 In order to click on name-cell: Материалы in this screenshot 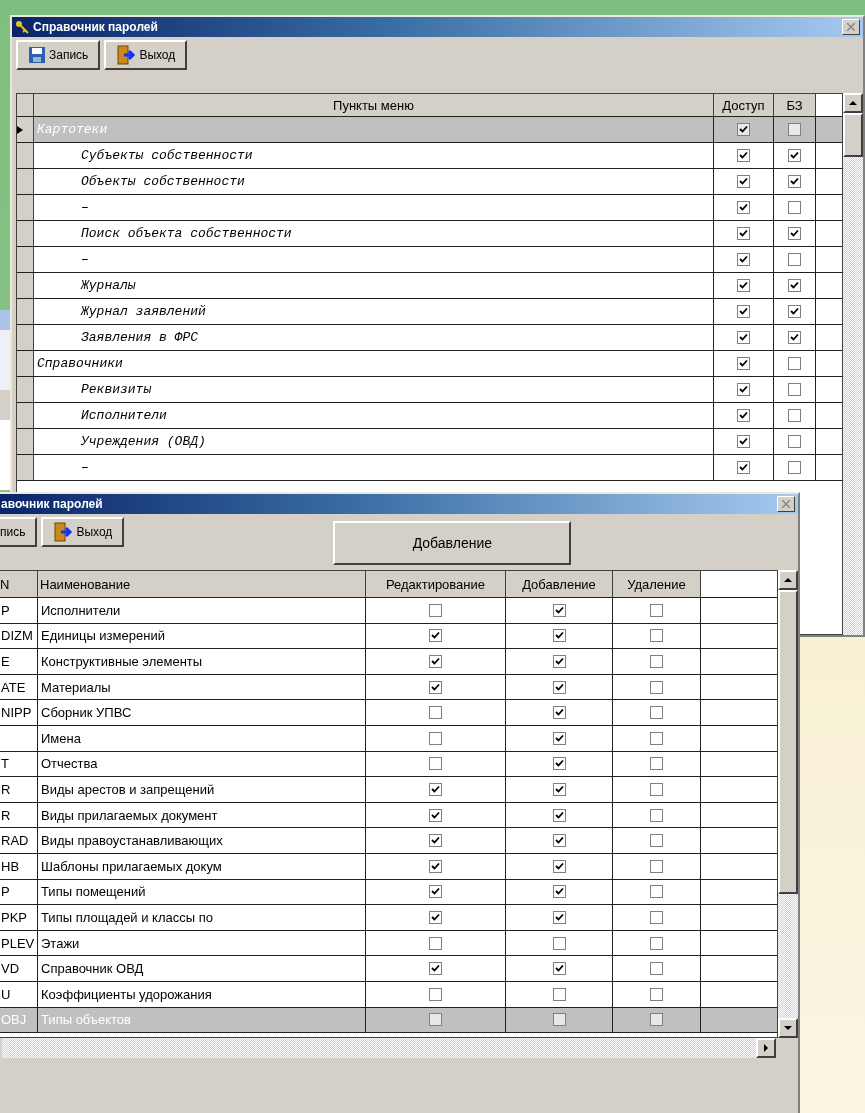, I will do `click(202, 687)`.